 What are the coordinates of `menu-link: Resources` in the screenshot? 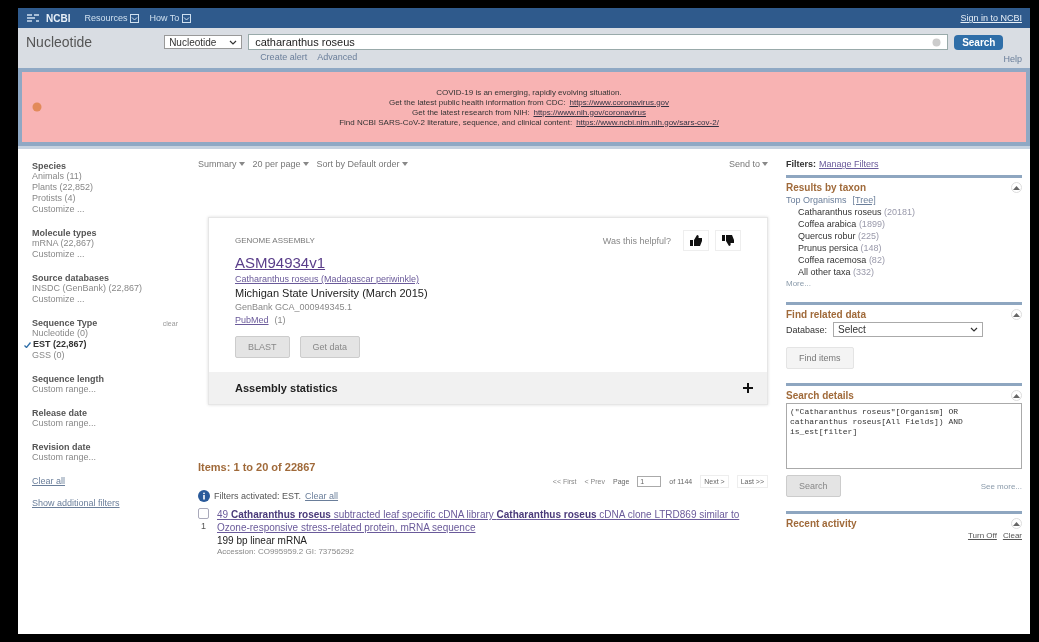 It's located at (112, 18).